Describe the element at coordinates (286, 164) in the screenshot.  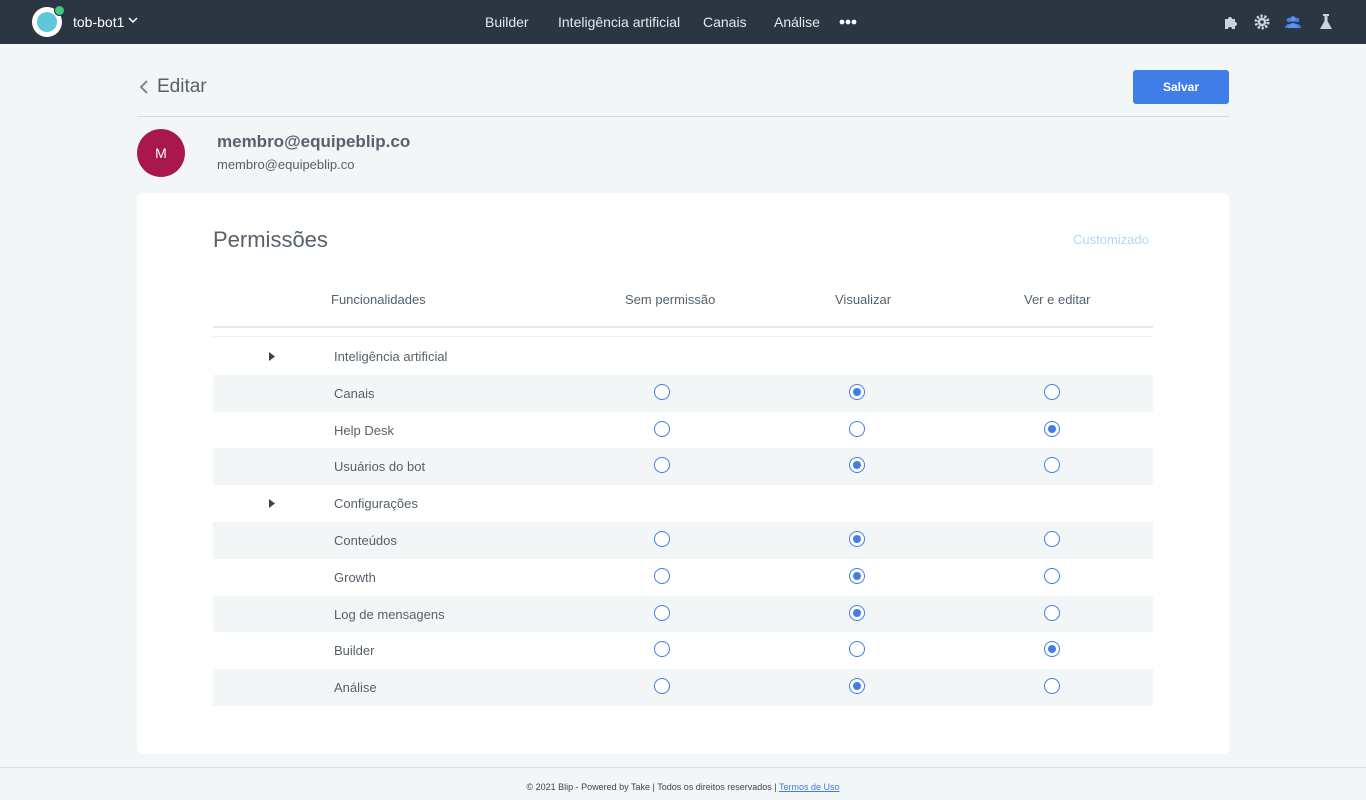
I see `member-email: membro@equipeblip.co` at that location.